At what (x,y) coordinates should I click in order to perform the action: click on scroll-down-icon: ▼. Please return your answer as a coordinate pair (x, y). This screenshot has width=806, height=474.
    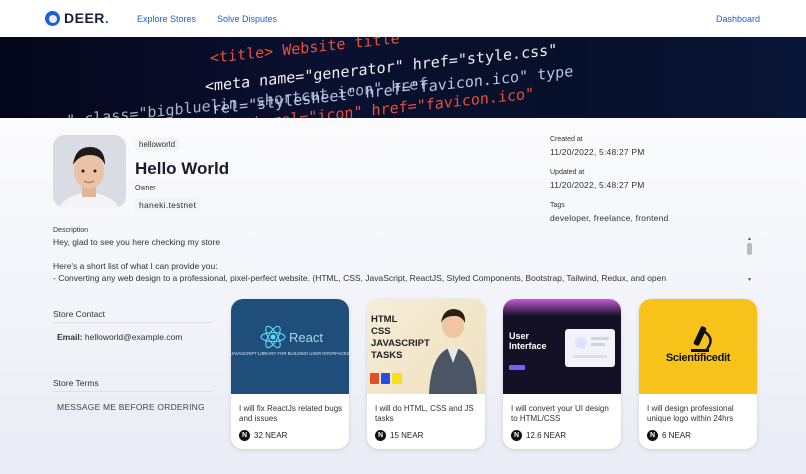
    Looking at the image, I should click on (749, 280).